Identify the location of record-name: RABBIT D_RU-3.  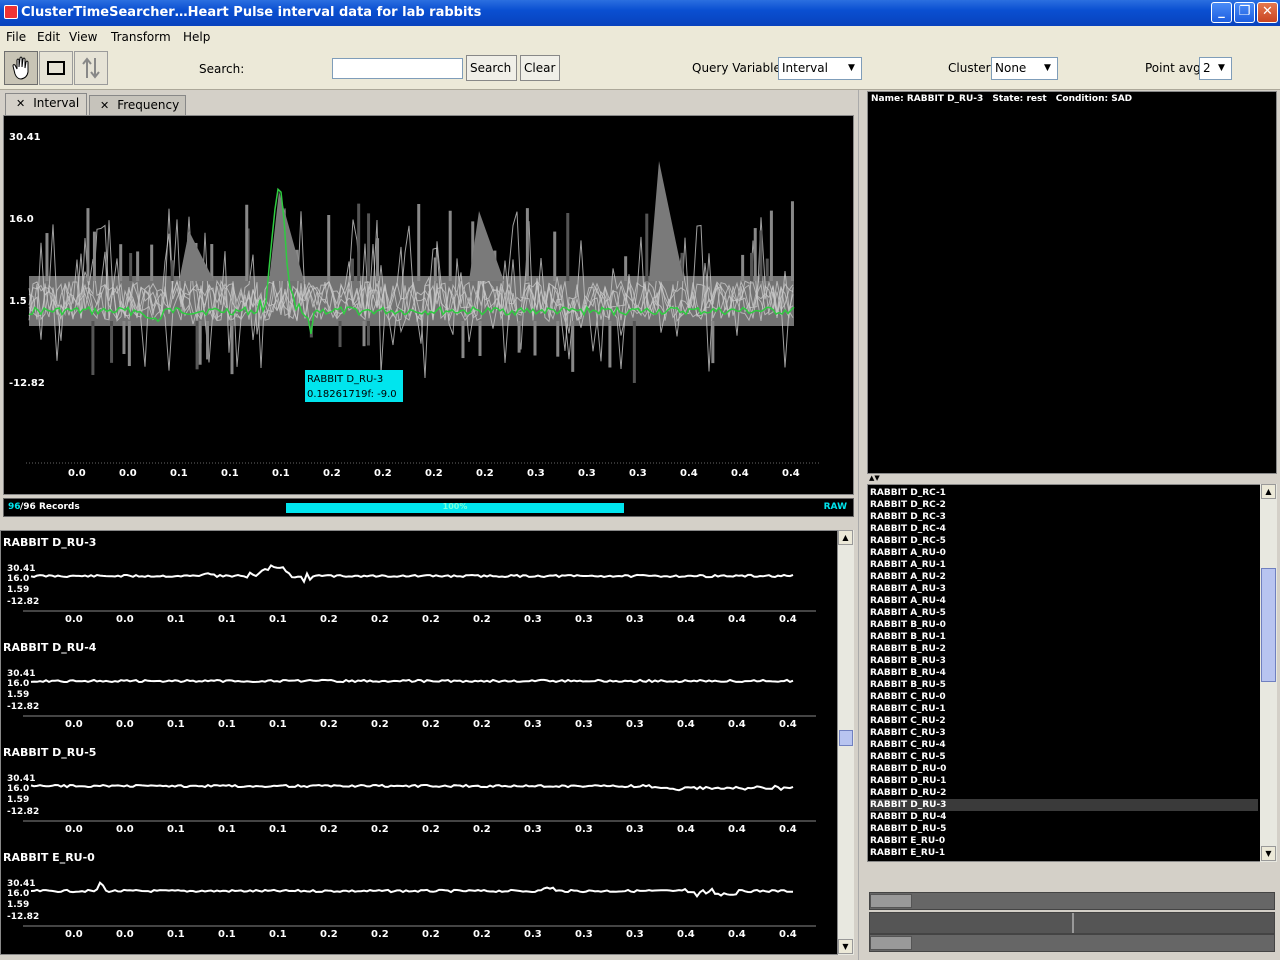
(49, 542).